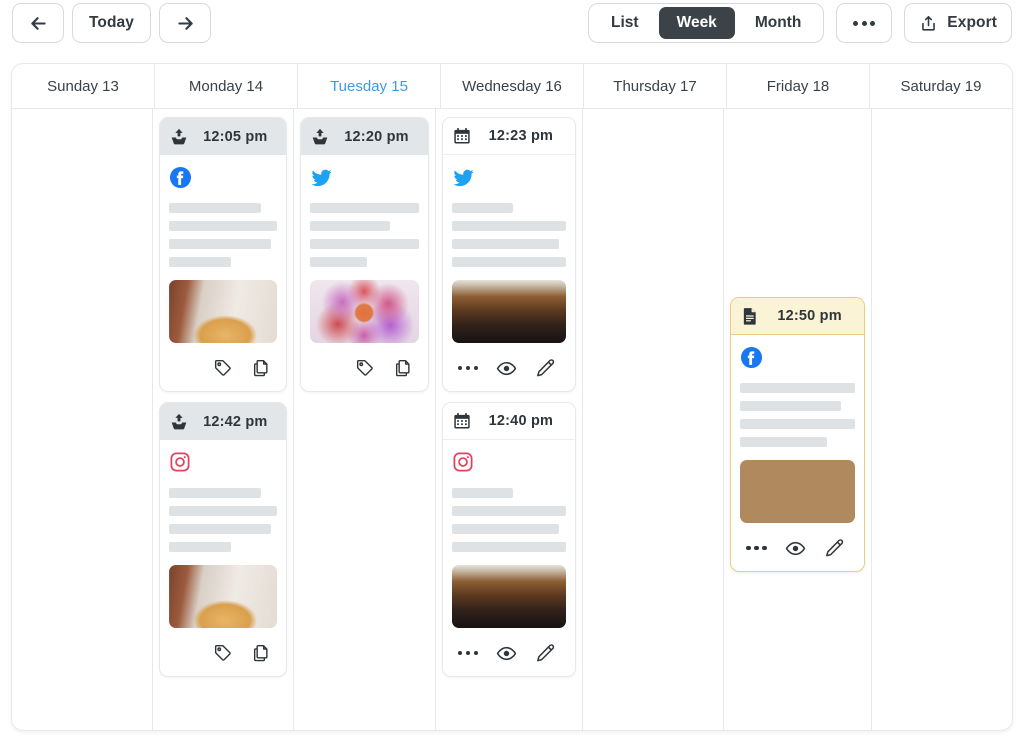 Image resolution: width=1024 pixels, height=750 pixels. Describe the element at coordinates (521, 421) in the screenshot. I see `post-time: 12:40 pm` at that location.